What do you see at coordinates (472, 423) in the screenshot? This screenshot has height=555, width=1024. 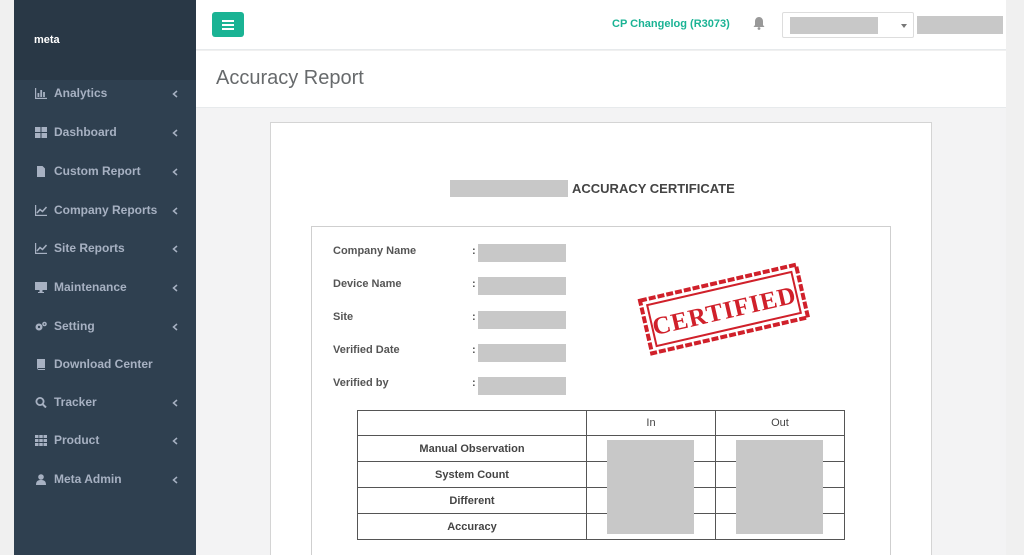 I see `table-header-empty` at bounding box center [472, 423].